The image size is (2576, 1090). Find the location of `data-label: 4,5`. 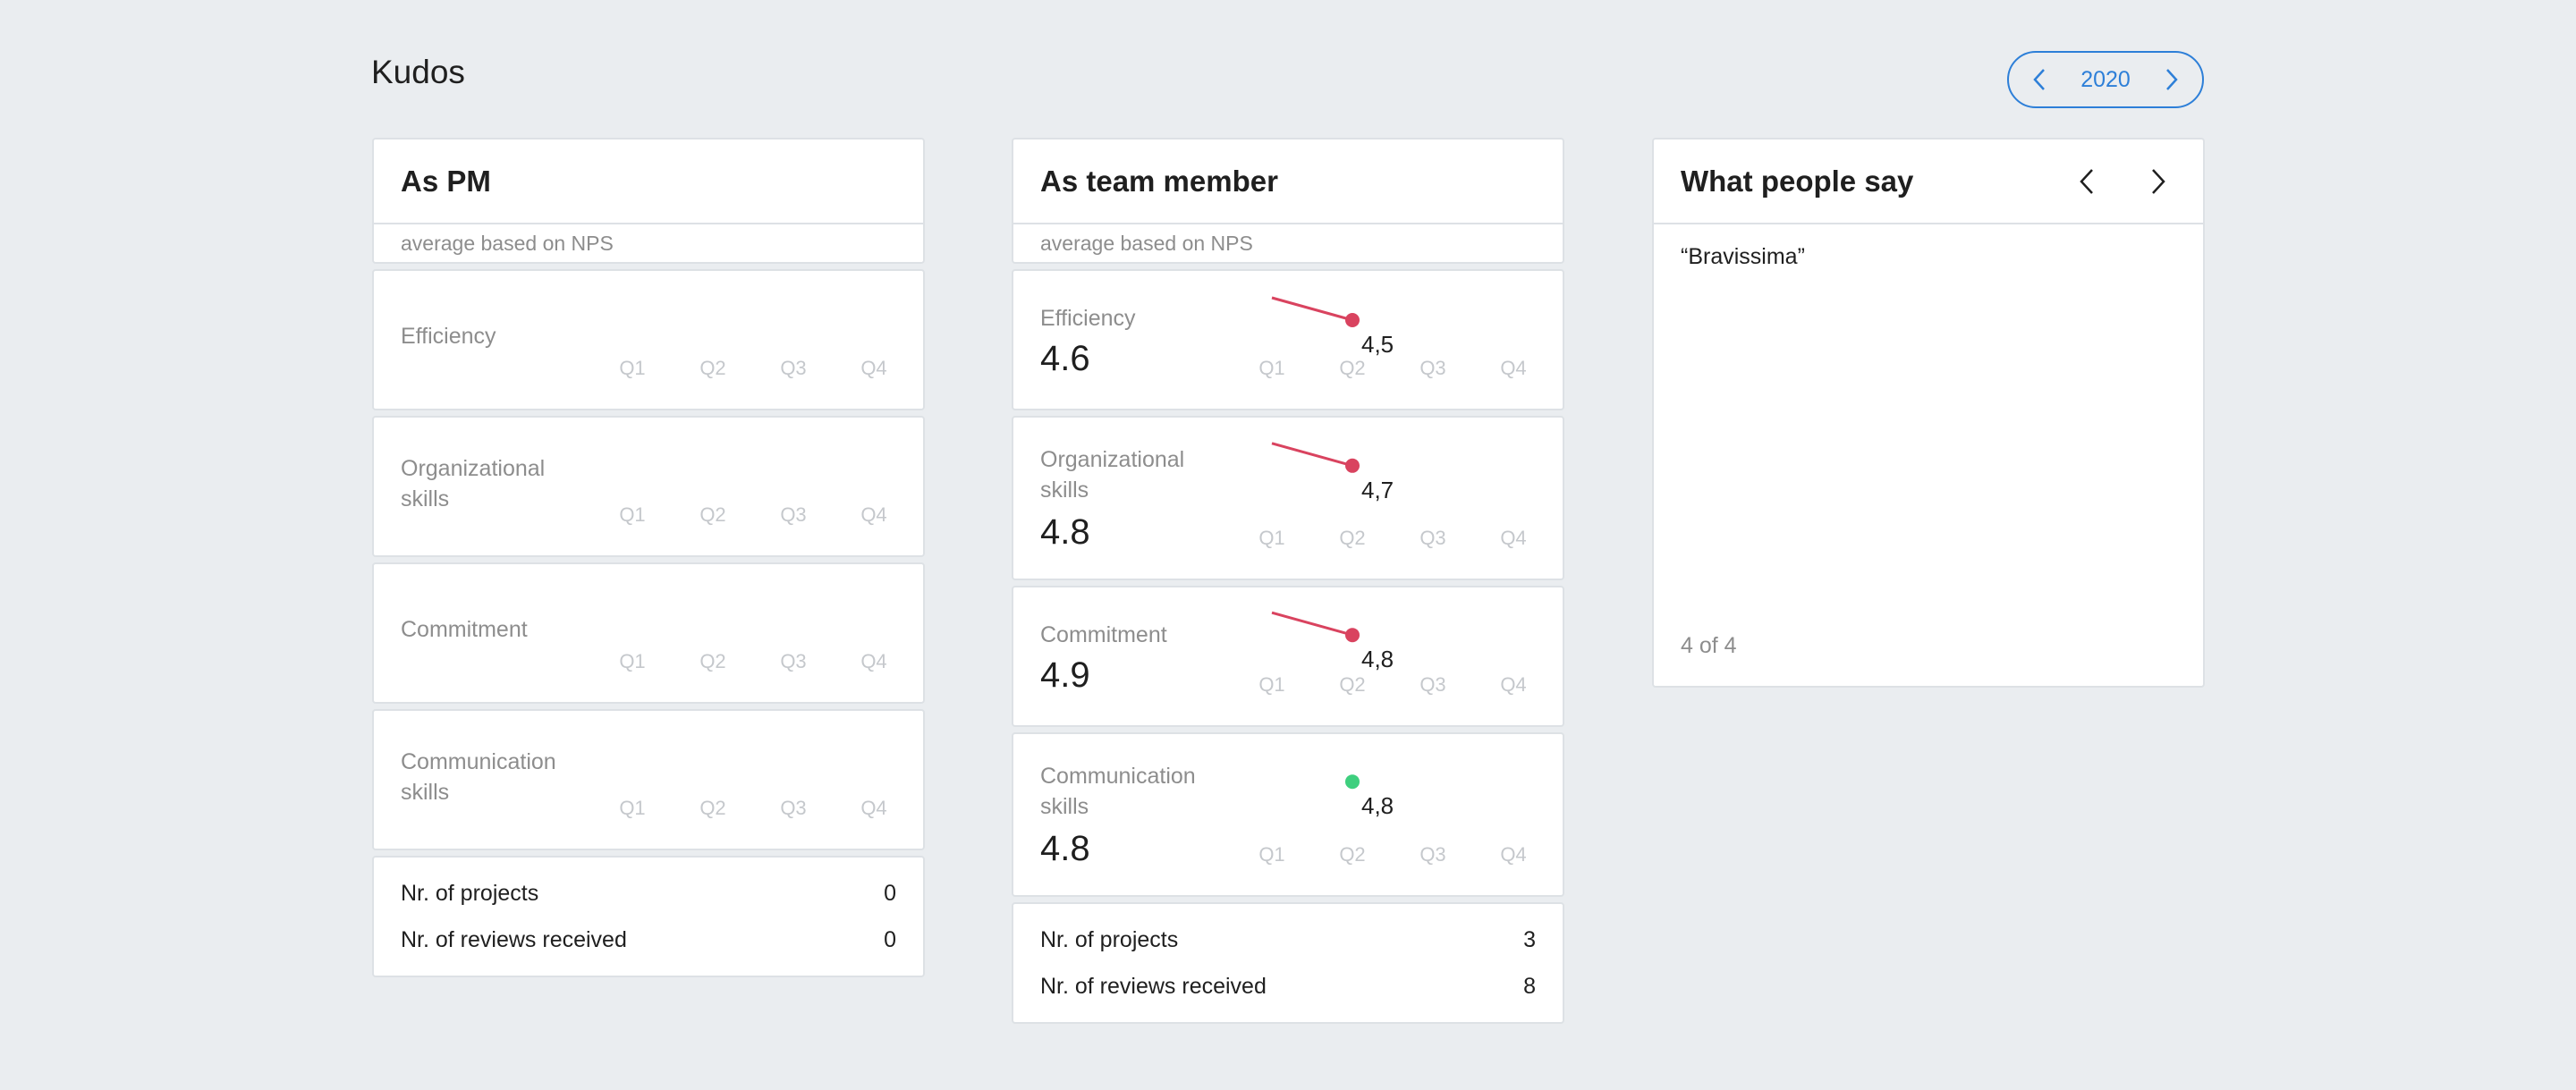

data-label: 4,5 is located at coordinates (1377, 344).